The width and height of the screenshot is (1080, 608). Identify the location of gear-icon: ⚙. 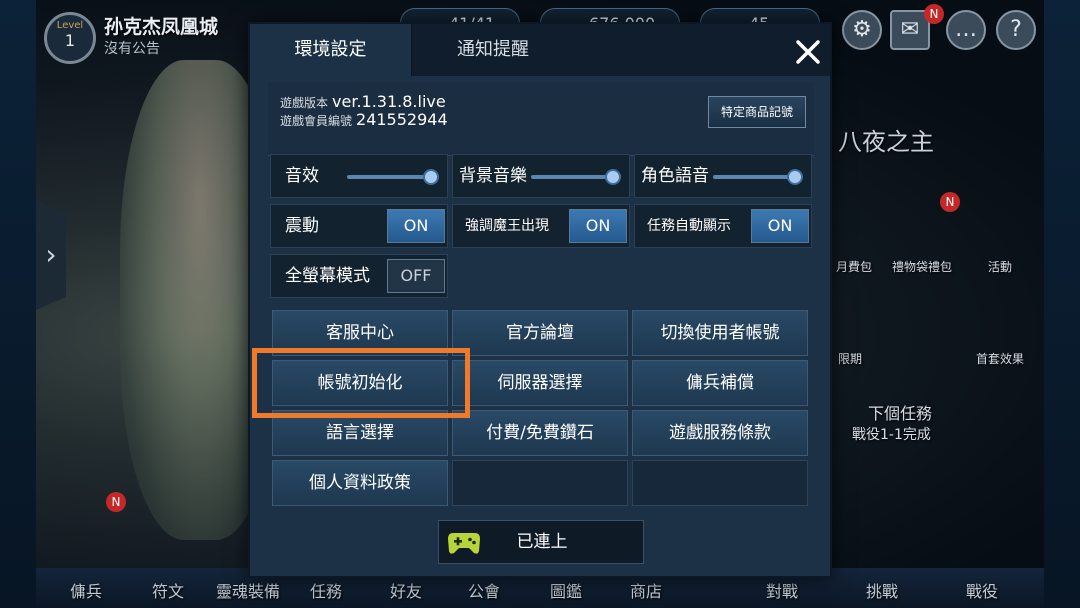
(862, 30).